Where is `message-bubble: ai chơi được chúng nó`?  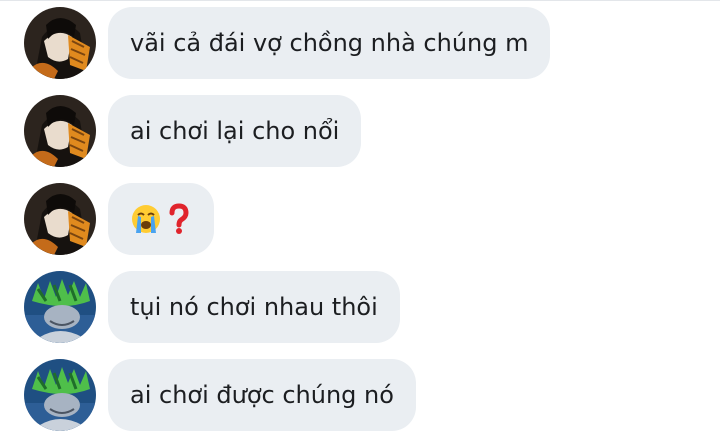
message-bubble: ai chơi được chúng nó is located at coordinates (262, 395).